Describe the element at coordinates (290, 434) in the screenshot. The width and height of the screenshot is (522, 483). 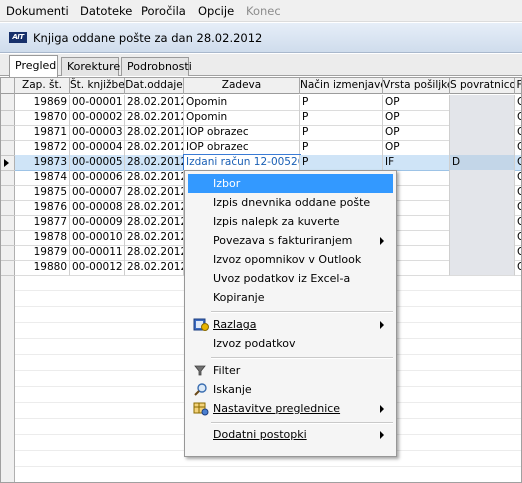
I see `menu-item-dodatni-postopki: Dodatni postopki` at that location.